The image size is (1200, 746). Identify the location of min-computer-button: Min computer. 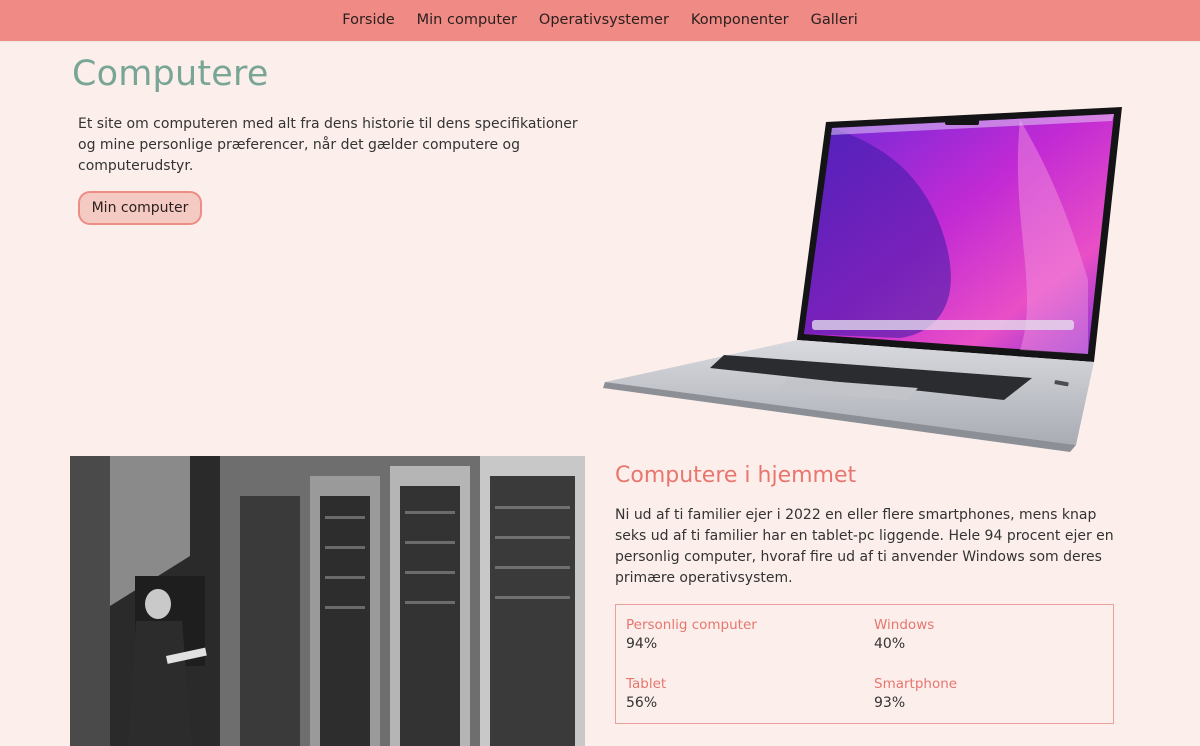
(140, 208).